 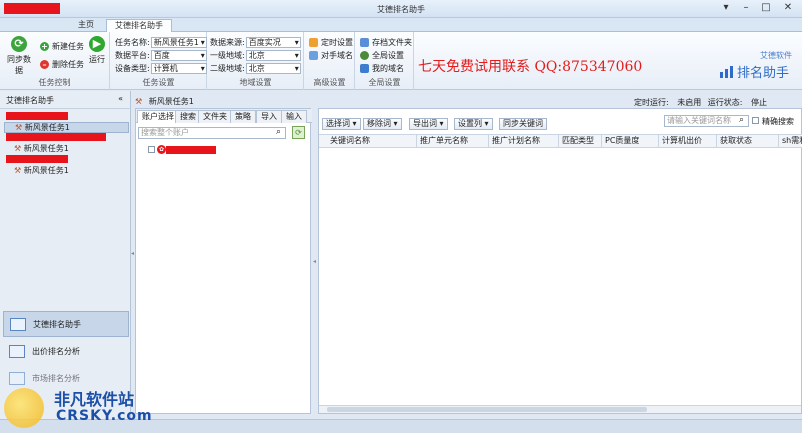 I want to click on group-region-settings: 数据来源: 百度实况 一级地域: 北京 二级地域: 北京 地域设置, so click(x=256, y=61).